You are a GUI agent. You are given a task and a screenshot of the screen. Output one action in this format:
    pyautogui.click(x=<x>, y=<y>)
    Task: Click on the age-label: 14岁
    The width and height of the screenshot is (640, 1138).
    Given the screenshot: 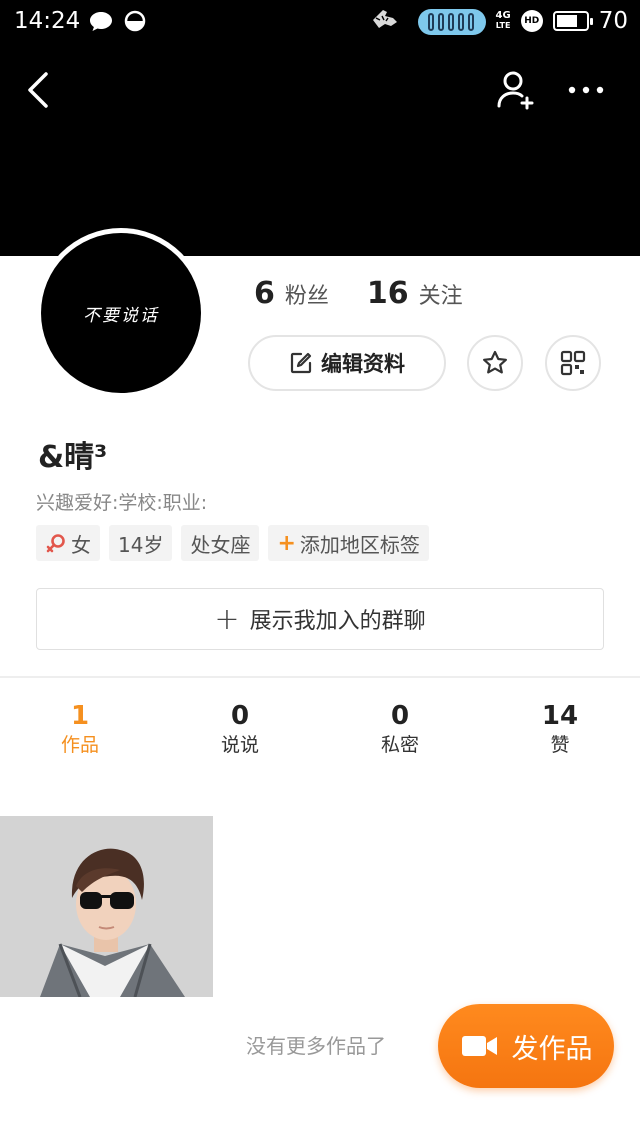 What is the action you would take?
    pyautogui.click(x=141, y=544)
    